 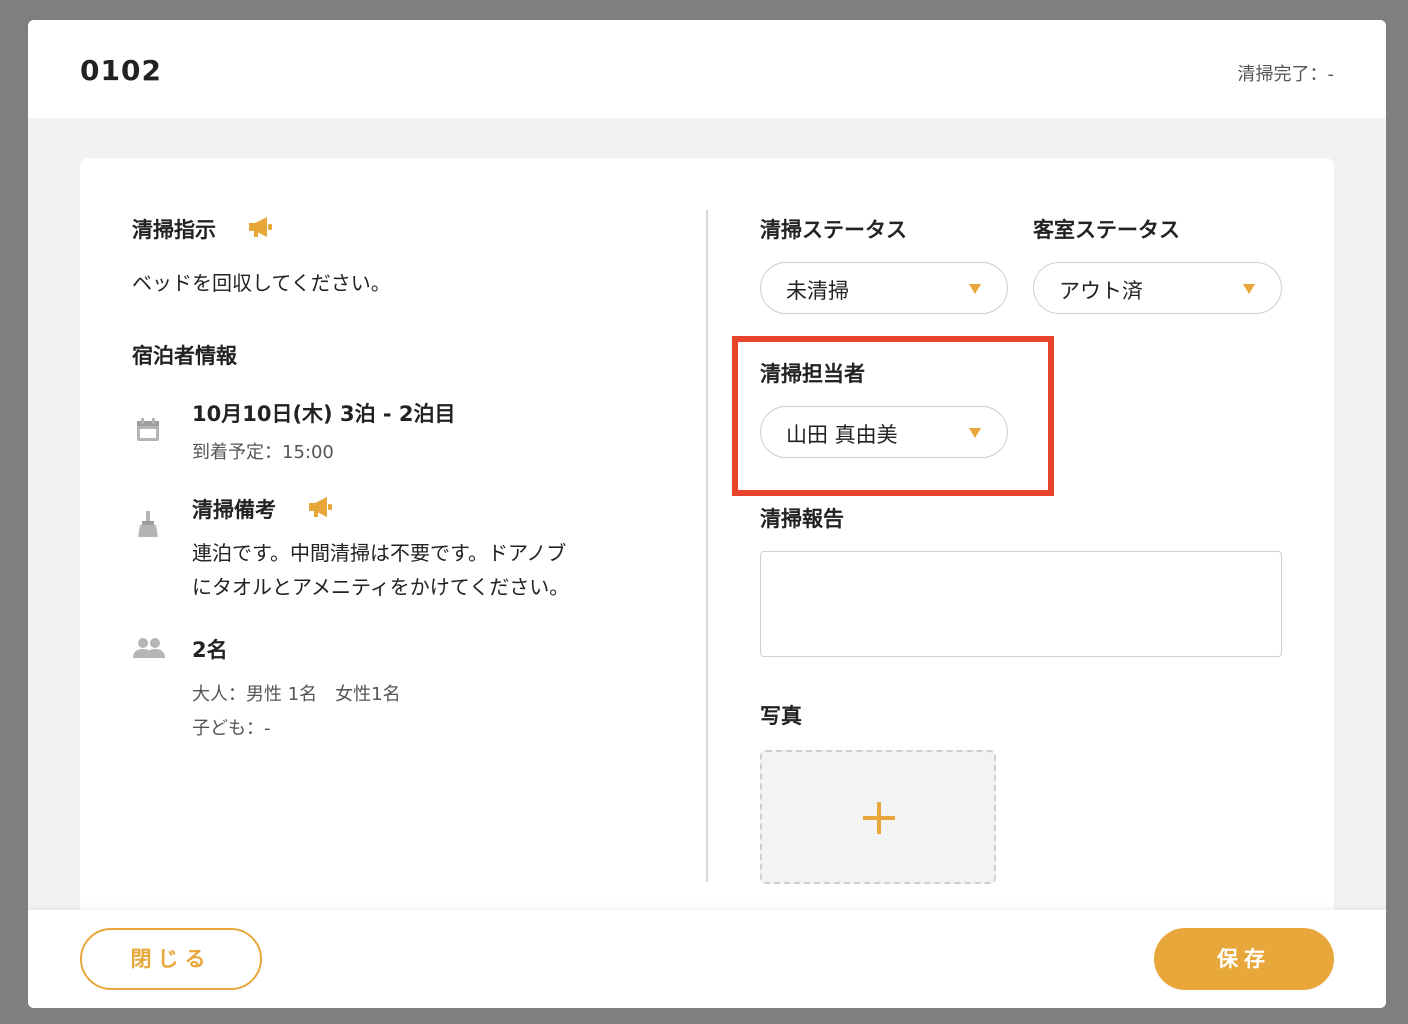 I want to click on room-status-select: アウト済, so click(x=1157, y=288).